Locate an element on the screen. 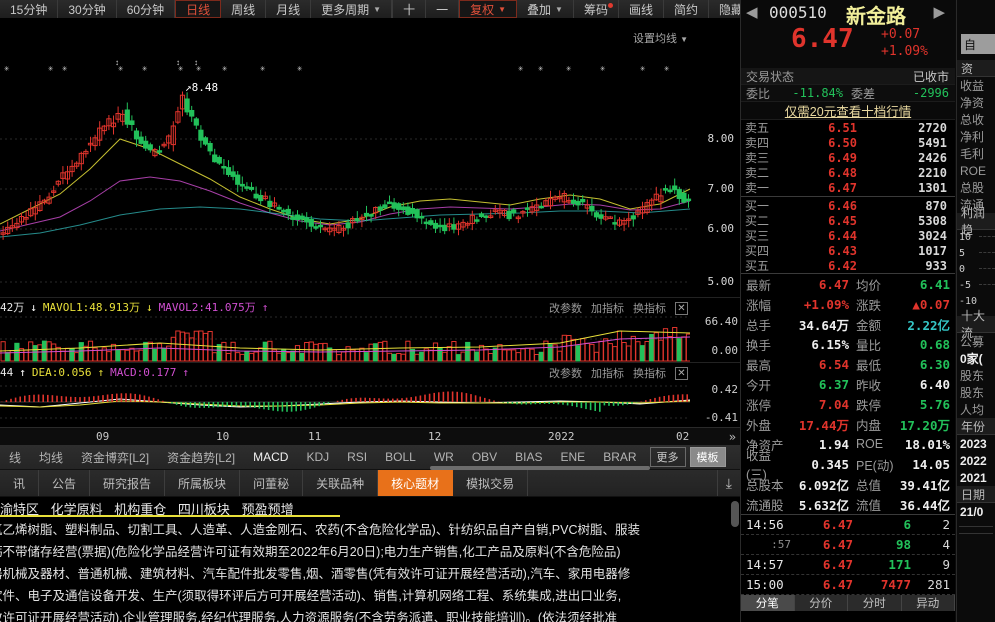 Image resolution: width=995 pixels, height=622 pixels. zoom-in-button: 十 is located at coordinates (410, 9).